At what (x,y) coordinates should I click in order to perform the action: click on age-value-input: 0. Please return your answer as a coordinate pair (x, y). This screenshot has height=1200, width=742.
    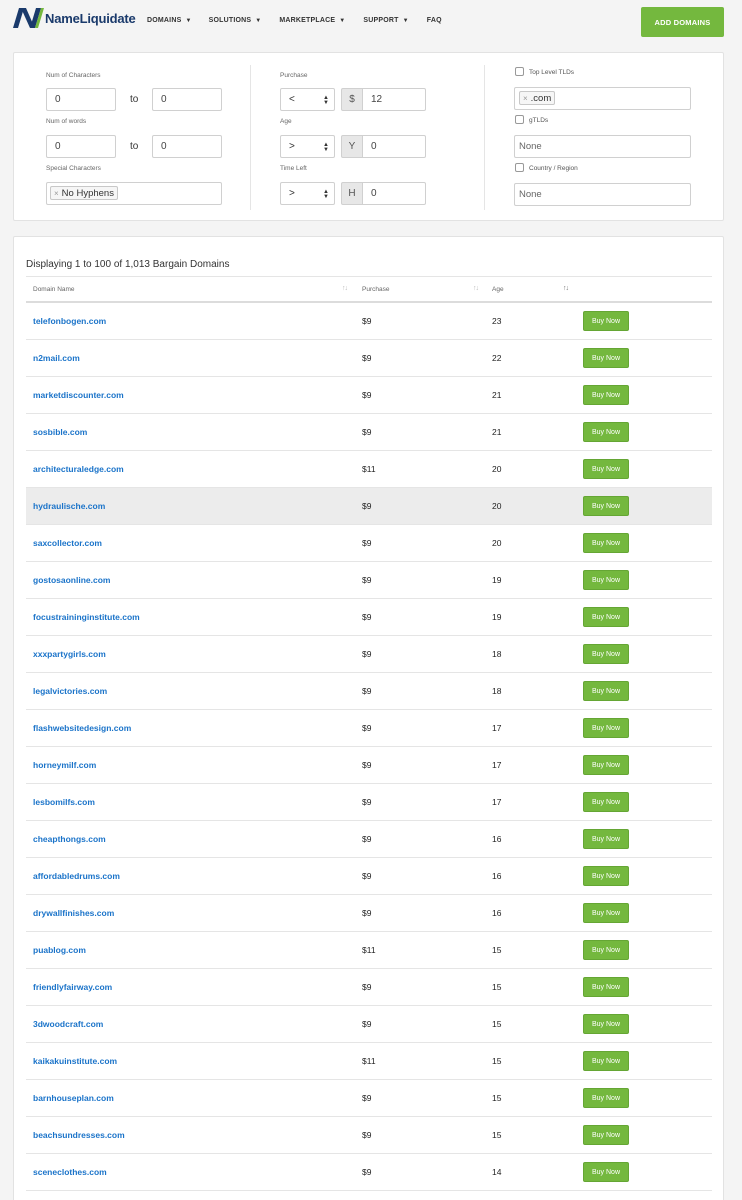
    Looking at the image, I should click on (394, 146).